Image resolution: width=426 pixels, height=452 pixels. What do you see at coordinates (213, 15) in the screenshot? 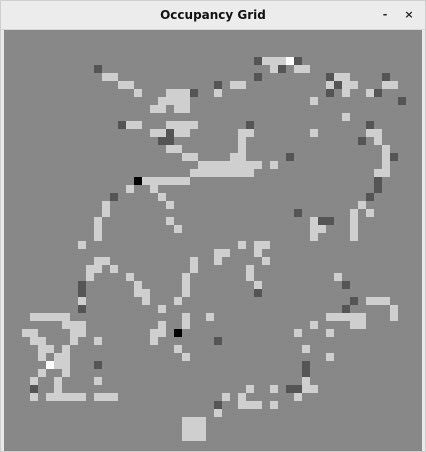
I see `title-bar: Occupancy Grid - ×` at bounding box center [213, 15].